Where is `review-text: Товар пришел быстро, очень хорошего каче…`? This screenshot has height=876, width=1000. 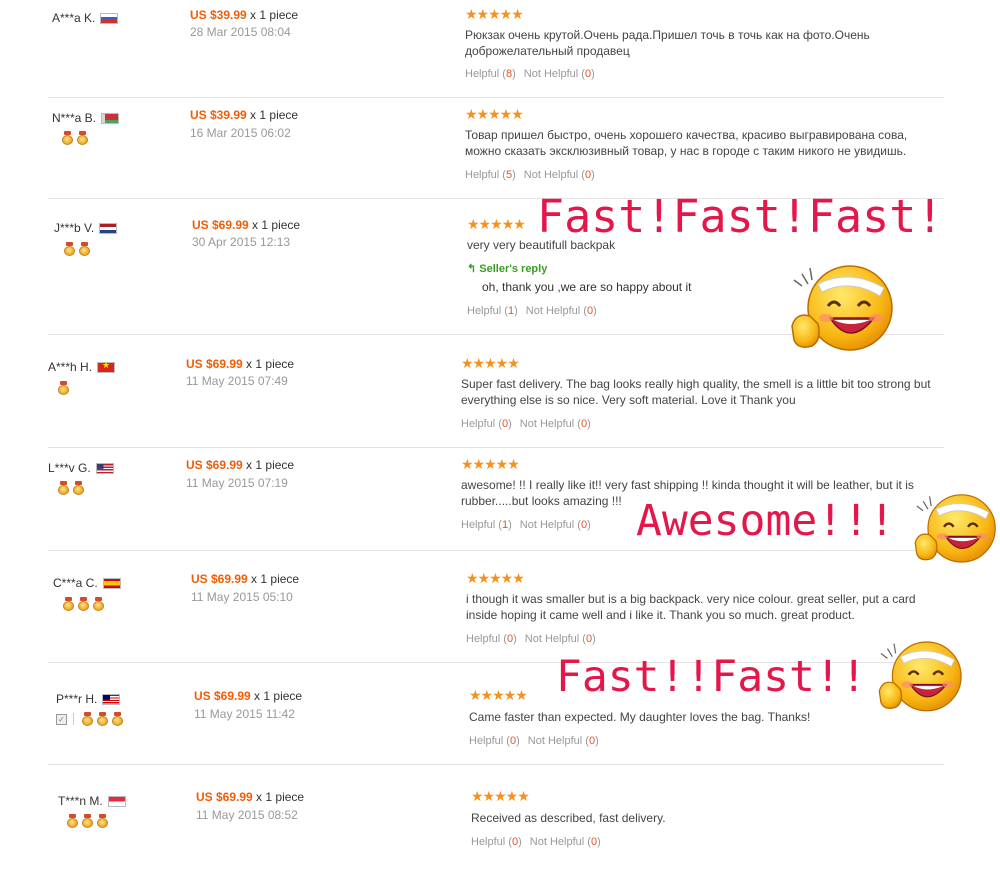 review-text: Товар пришел быстро, очень хорошего каче… is located at coordinates (686, 143).